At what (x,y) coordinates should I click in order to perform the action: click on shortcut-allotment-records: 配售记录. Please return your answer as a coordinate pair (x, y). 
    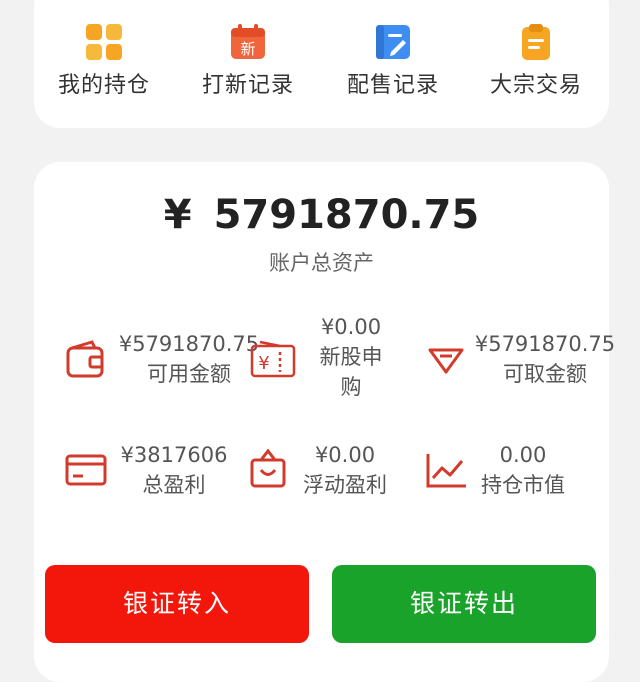
    Looking at the image, I should click on (393, 60).